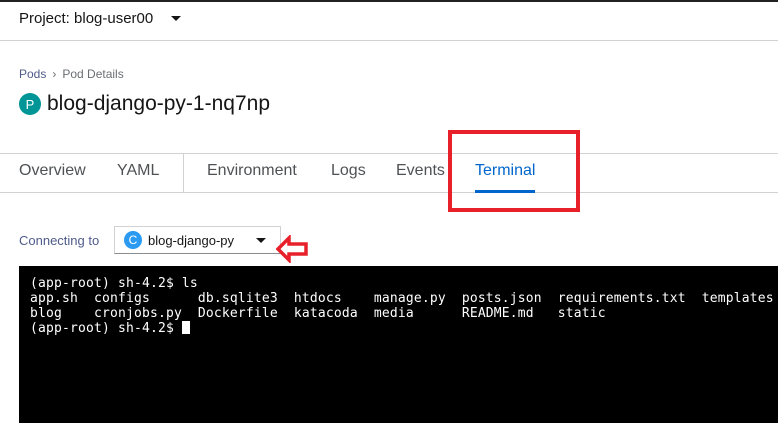  What do you see at coordinates (252, 171) in the screenshot?
I see `tab-environment: Environment` at bounding box center [252, 171].